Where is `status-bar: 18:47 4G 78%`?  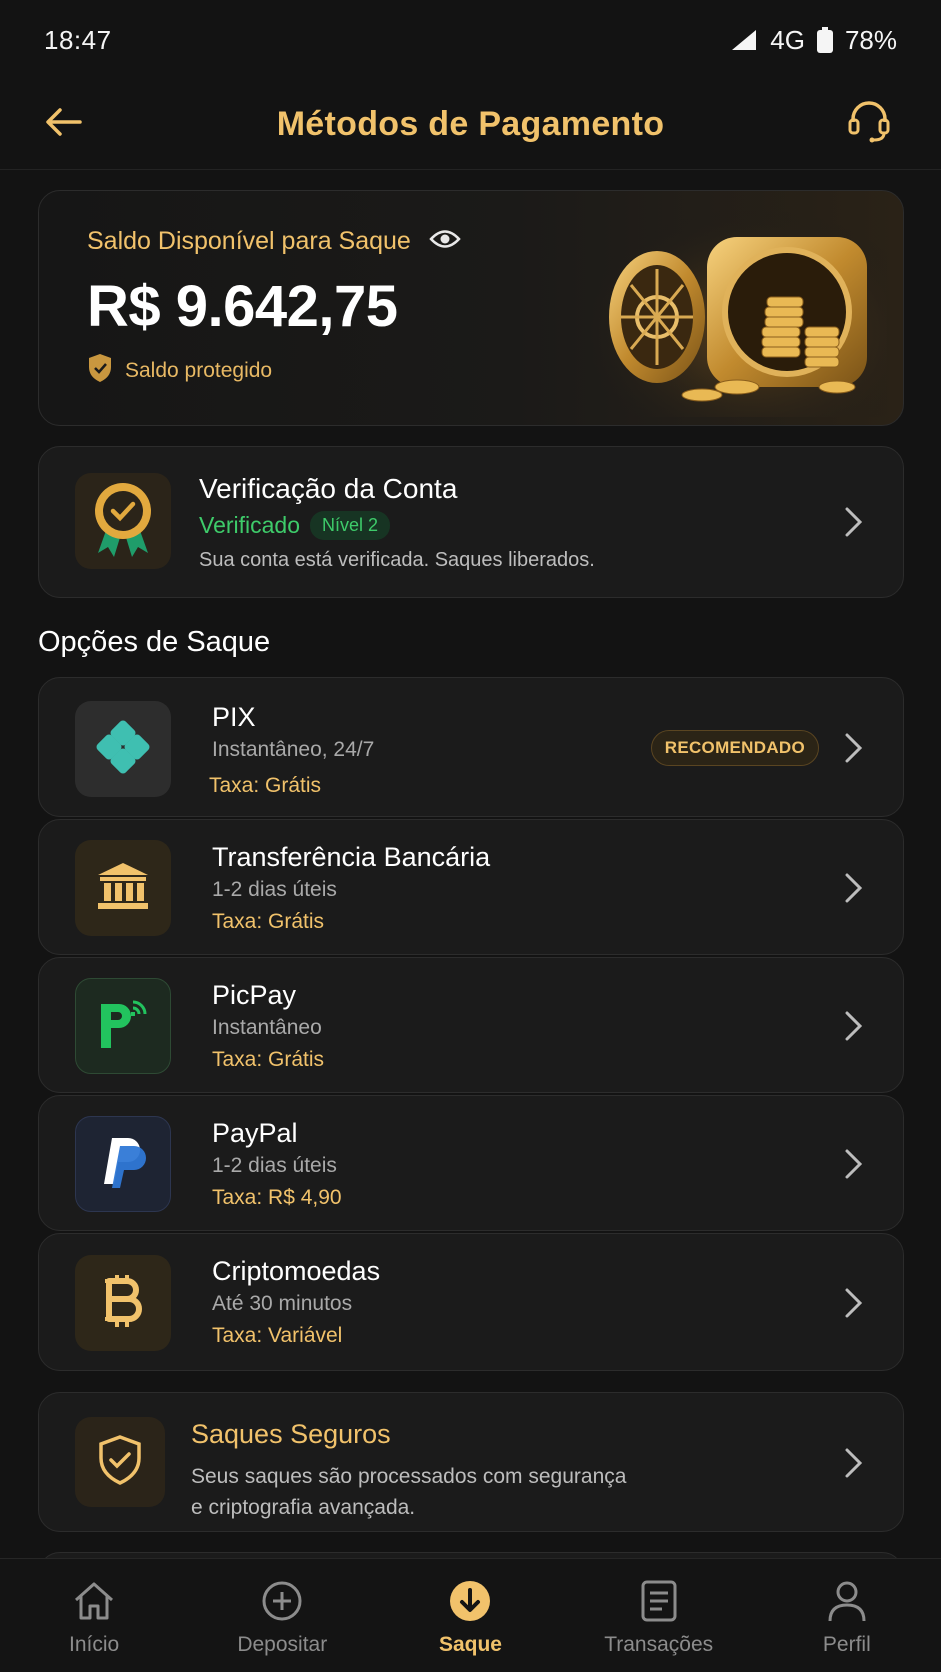
status-bar: 18:47 4G 78% is located at coordinates (470, 40).